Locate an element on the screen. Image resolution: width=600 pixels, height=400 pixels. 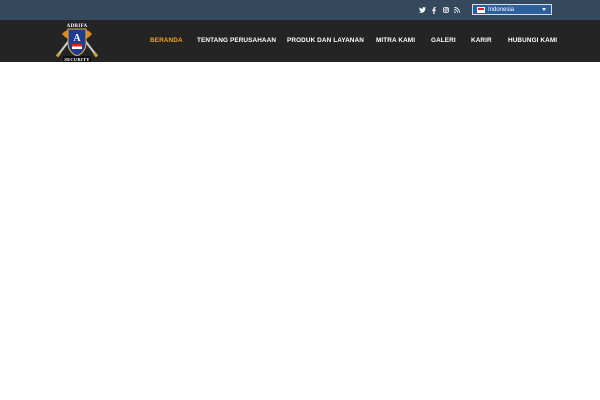
language-select: Indonesia is located at coordinates (512, 9).